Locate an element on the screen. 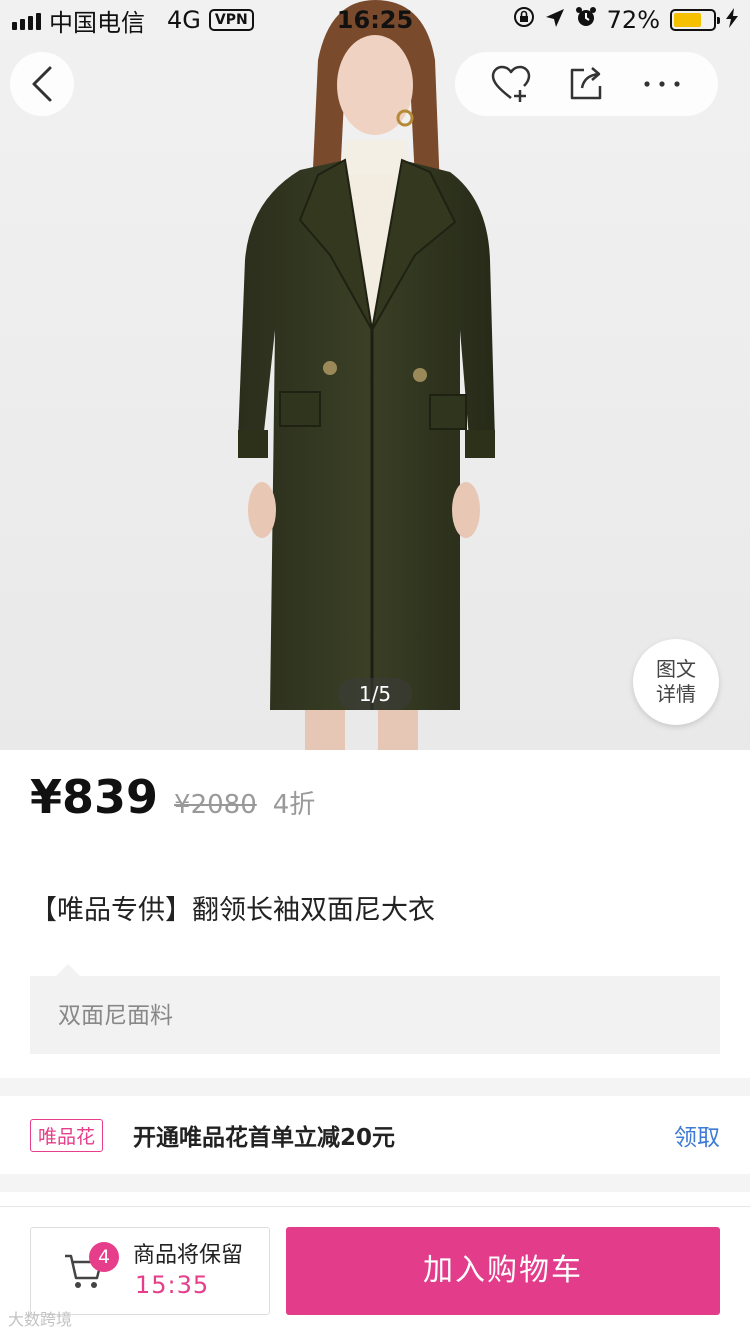  cart-count-badge: 4 is located at coordinates (104, 1257).